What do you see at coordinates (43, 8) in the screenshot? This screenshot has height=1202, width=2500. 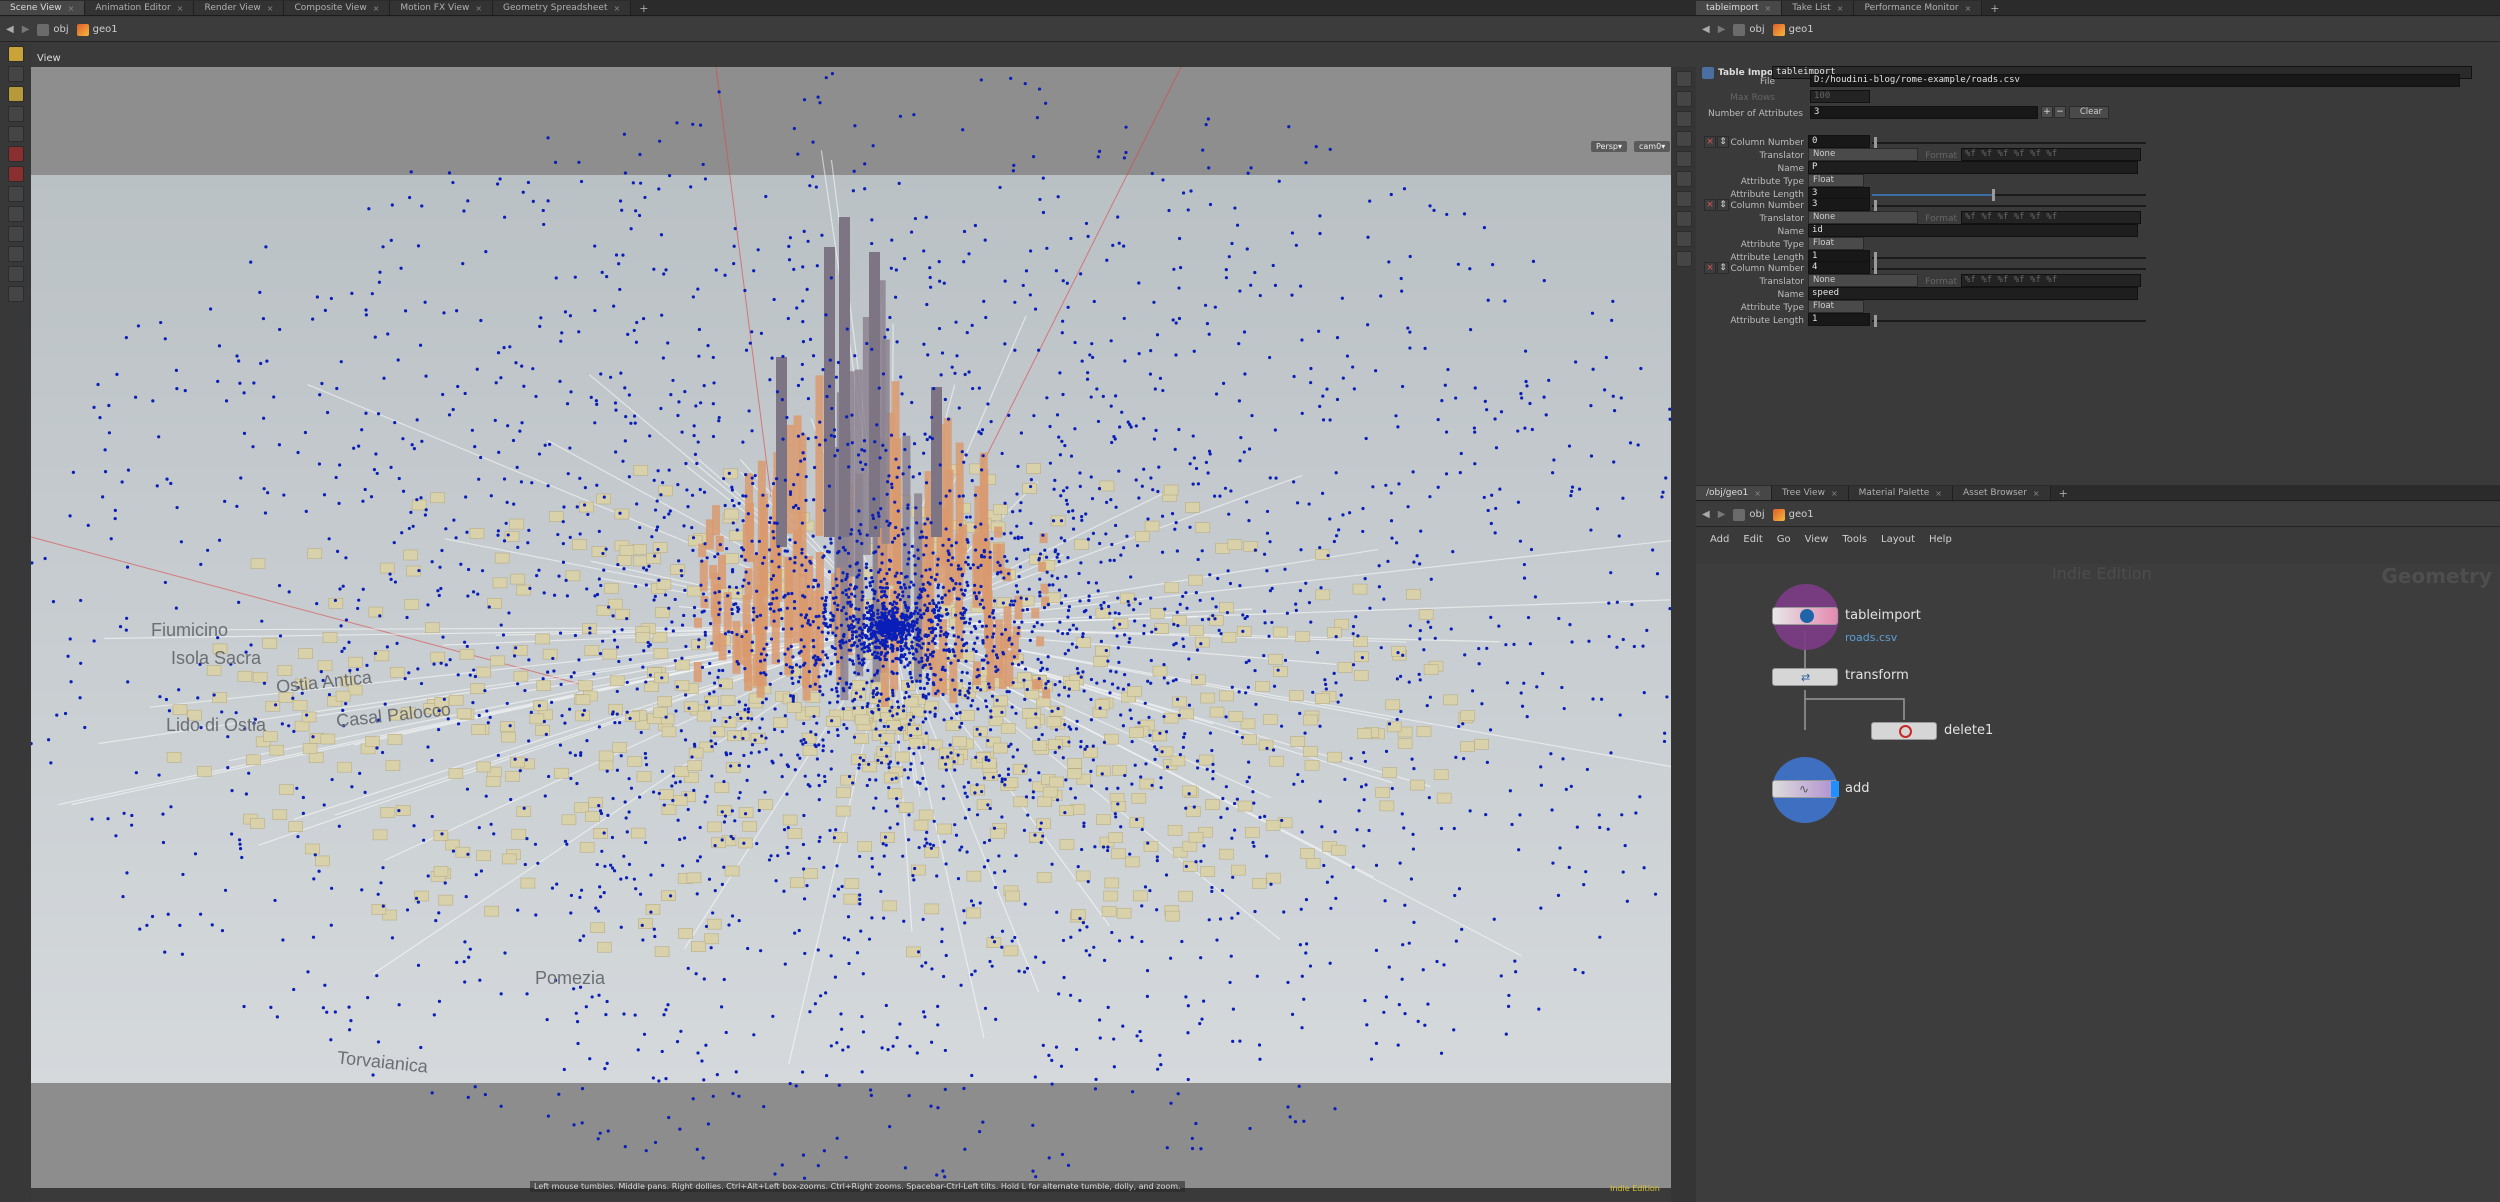 I see `tab-scene-view: Scene View ×` at bounding box center [43, 8].